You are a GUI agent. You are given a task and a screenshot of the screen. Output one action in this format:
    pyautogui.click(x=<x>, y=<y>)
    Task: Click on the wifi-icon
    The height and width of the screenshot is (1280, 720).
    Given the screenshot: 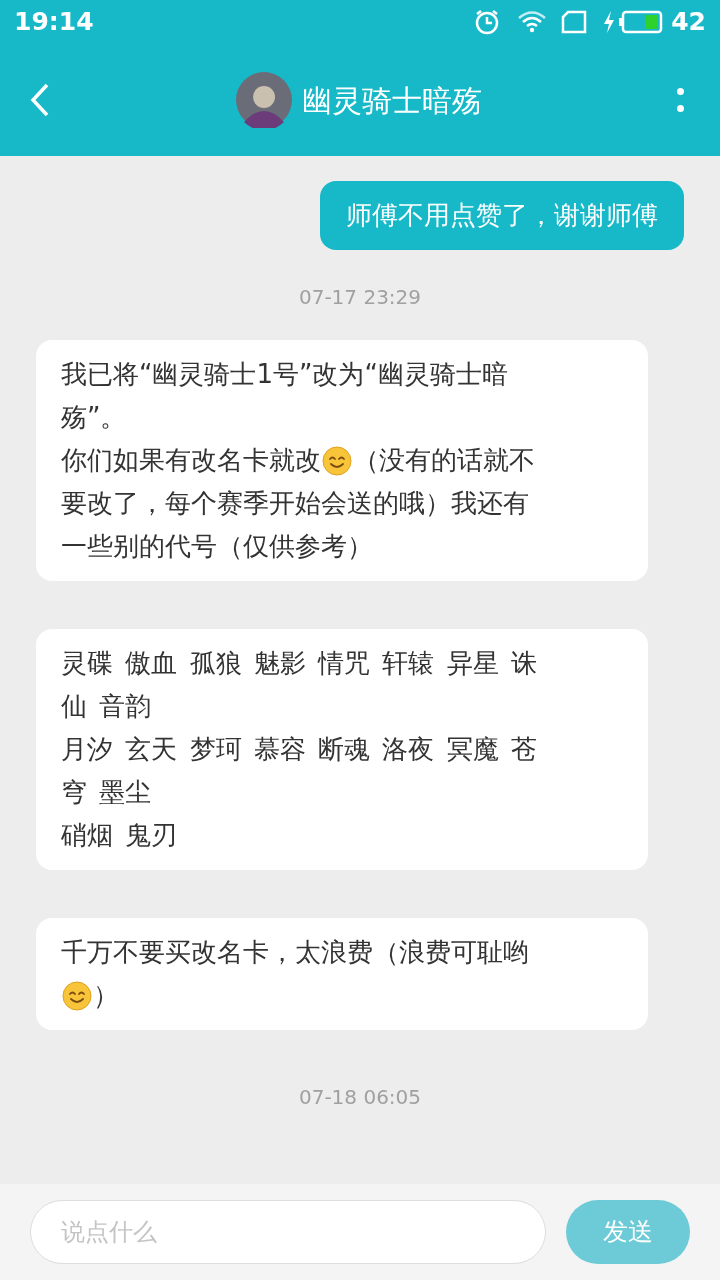 What is the action you would take?
    pyautogui.click(x=532, y=22)
    